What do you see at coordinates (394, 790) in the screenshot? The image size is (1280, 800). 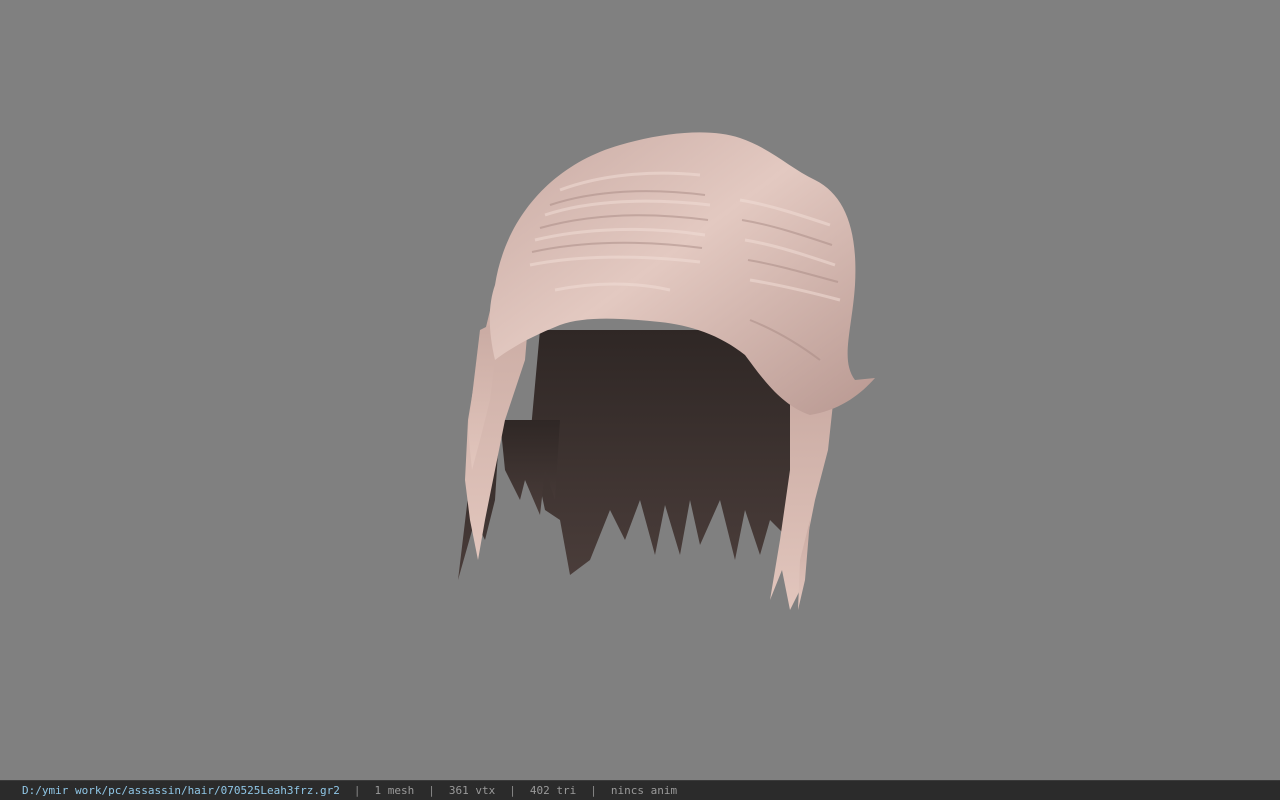 I see `mesh-count-label: 1 mesh` at bounding box center [394, 790].